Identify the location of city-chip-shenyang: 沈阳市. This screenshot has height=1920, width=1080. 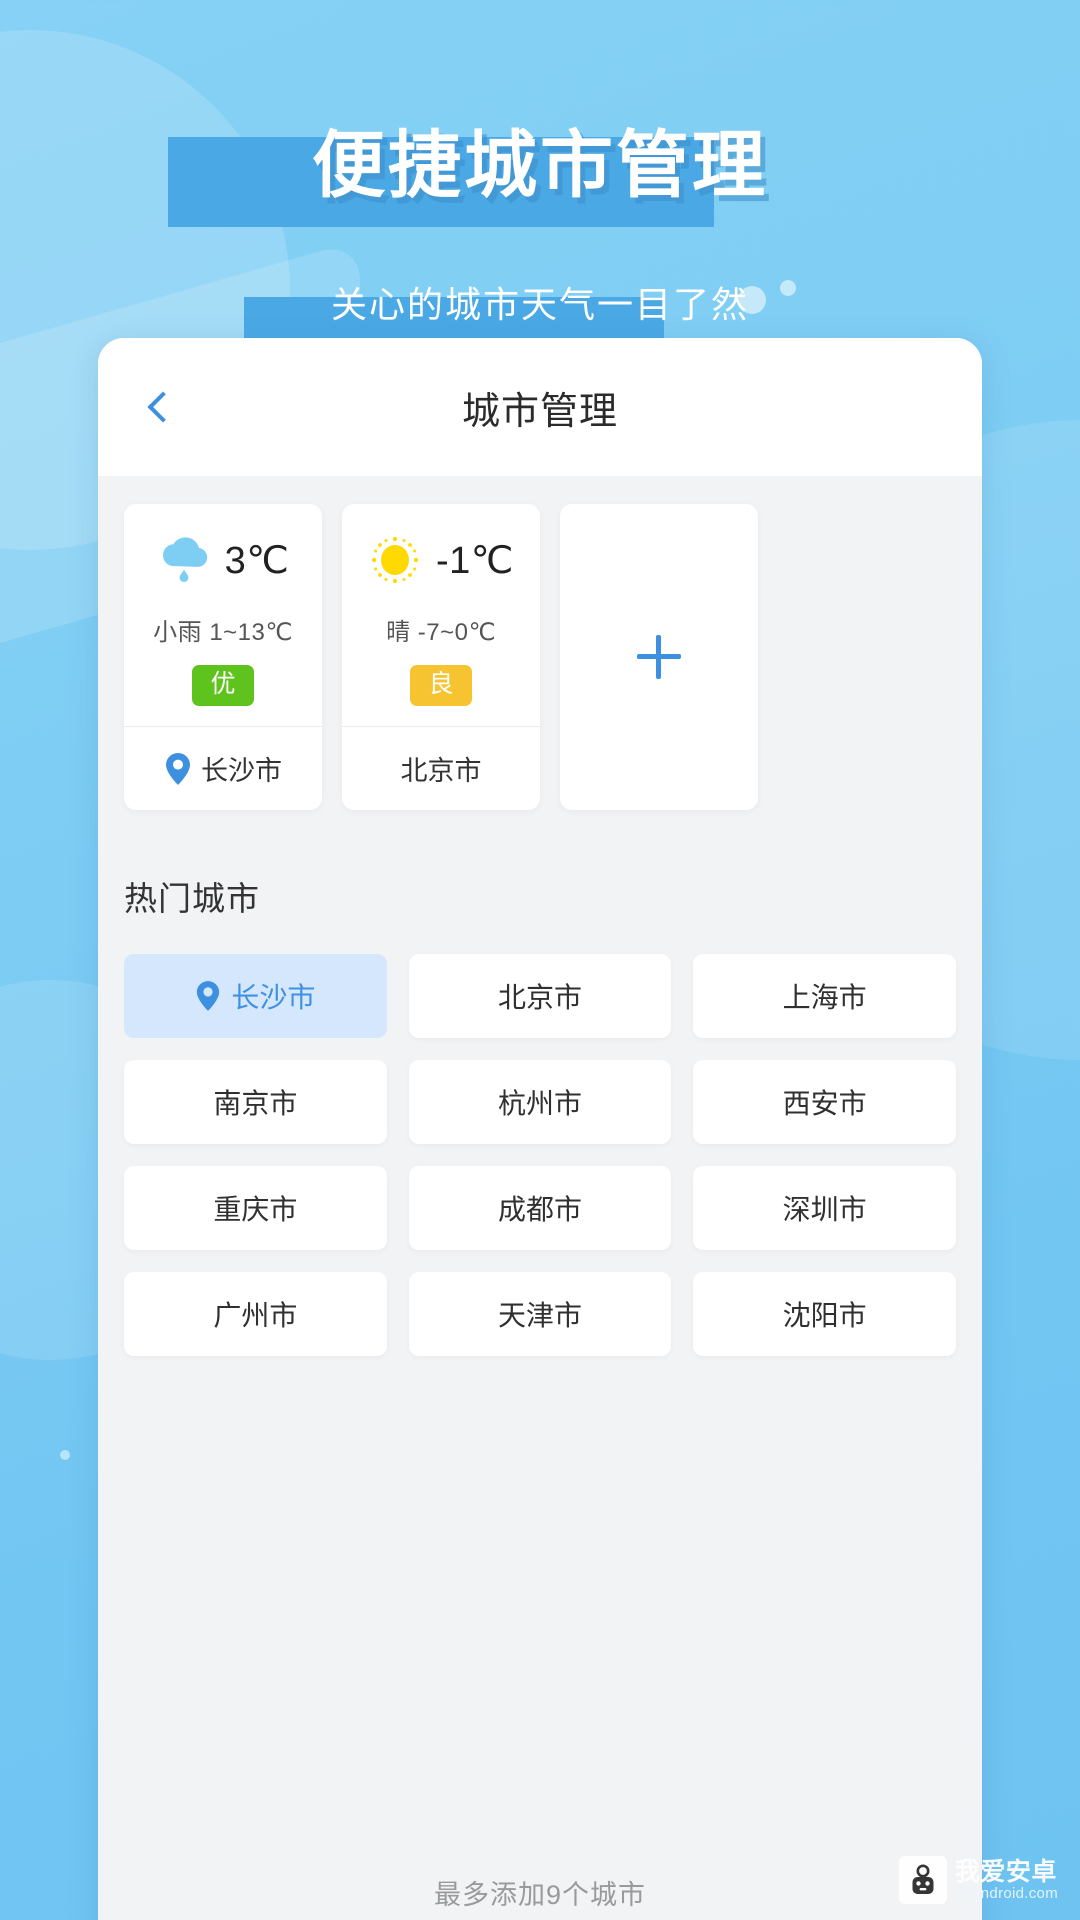
(824, 1314).